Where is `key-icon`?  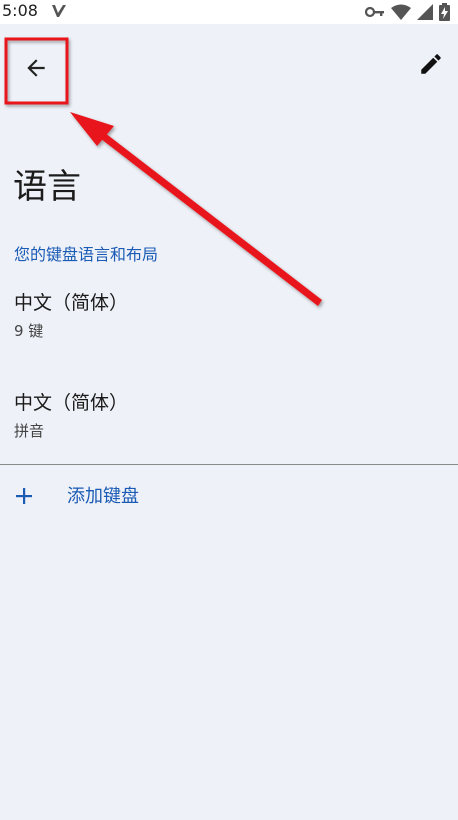 key-icon is located at coordinates (375, 12).